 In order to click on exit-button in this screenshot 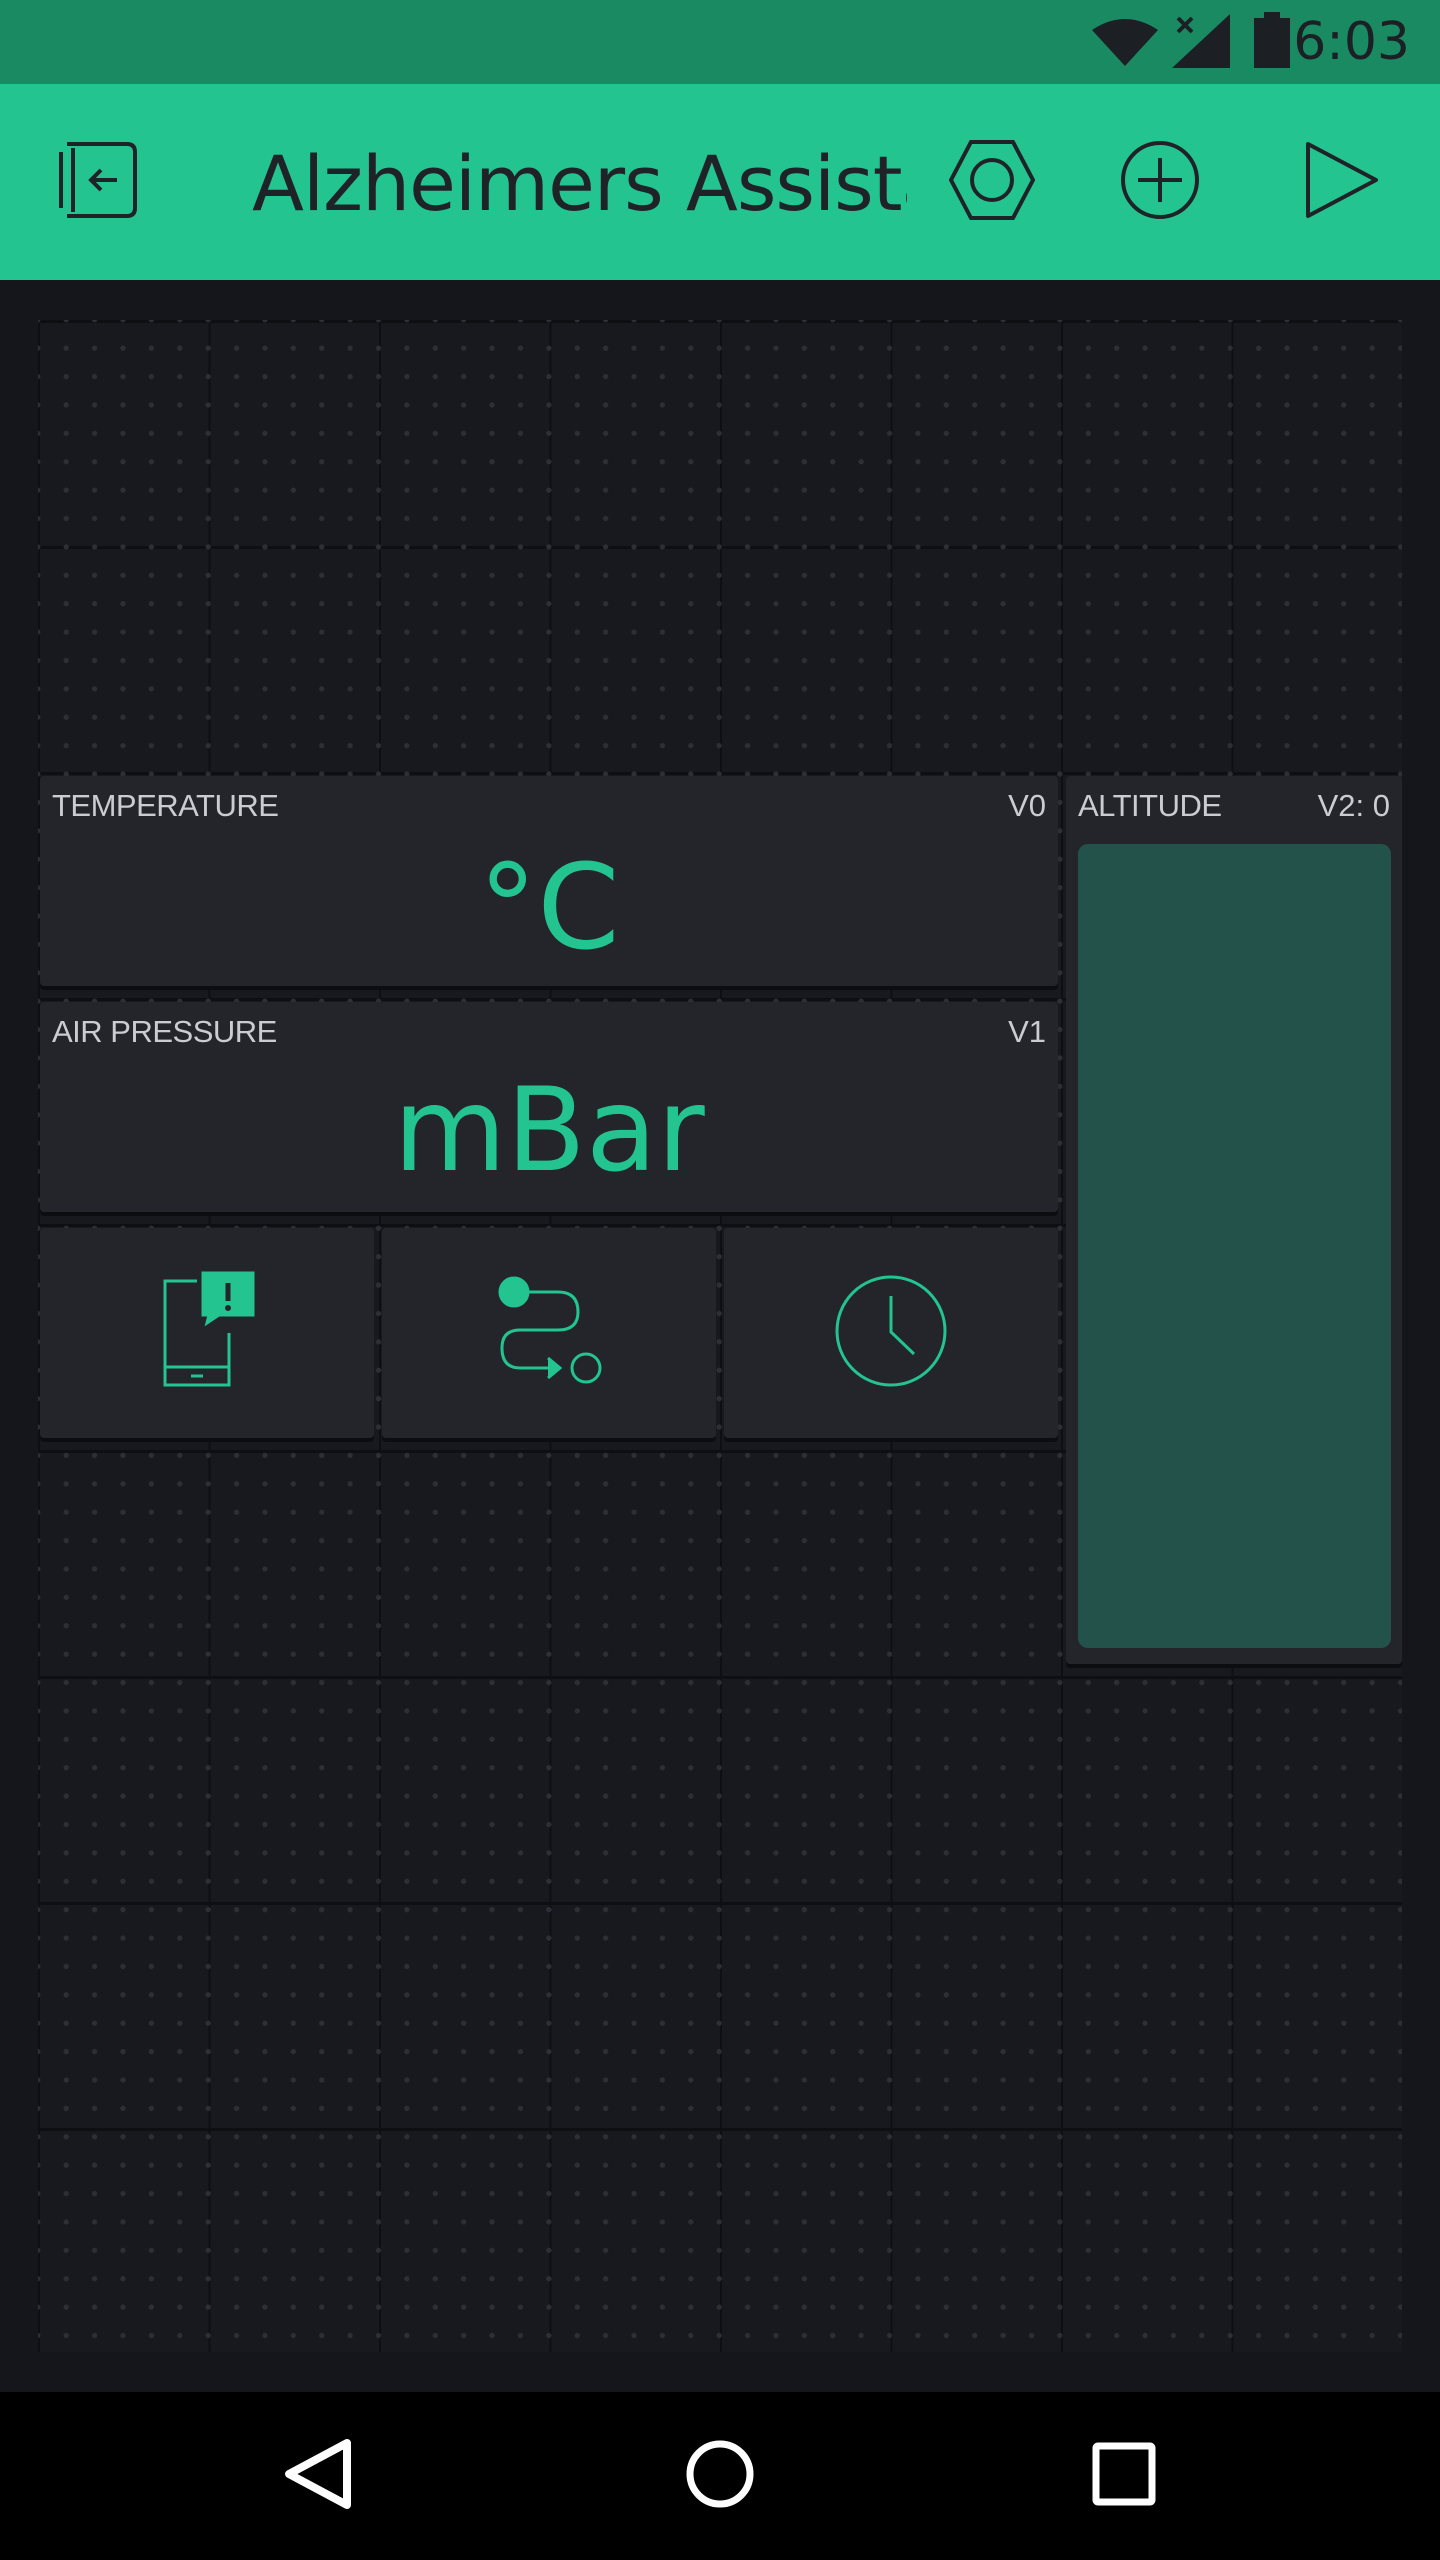, I will do `click(98, 182)`.